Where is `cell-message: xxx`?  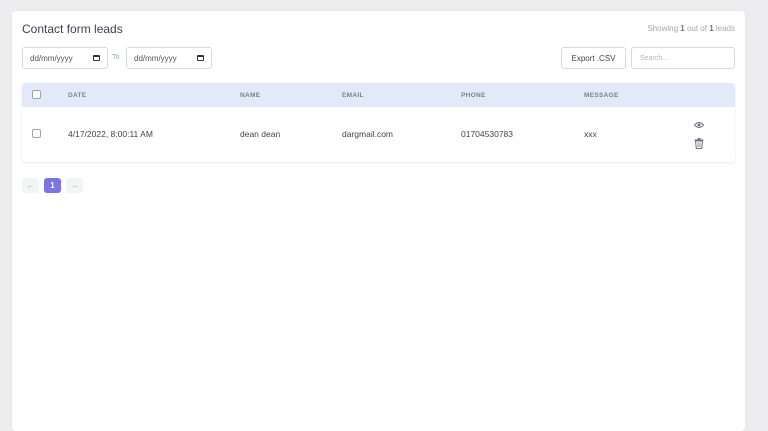
cell-message: xxx is located at coordinates (590, 134).